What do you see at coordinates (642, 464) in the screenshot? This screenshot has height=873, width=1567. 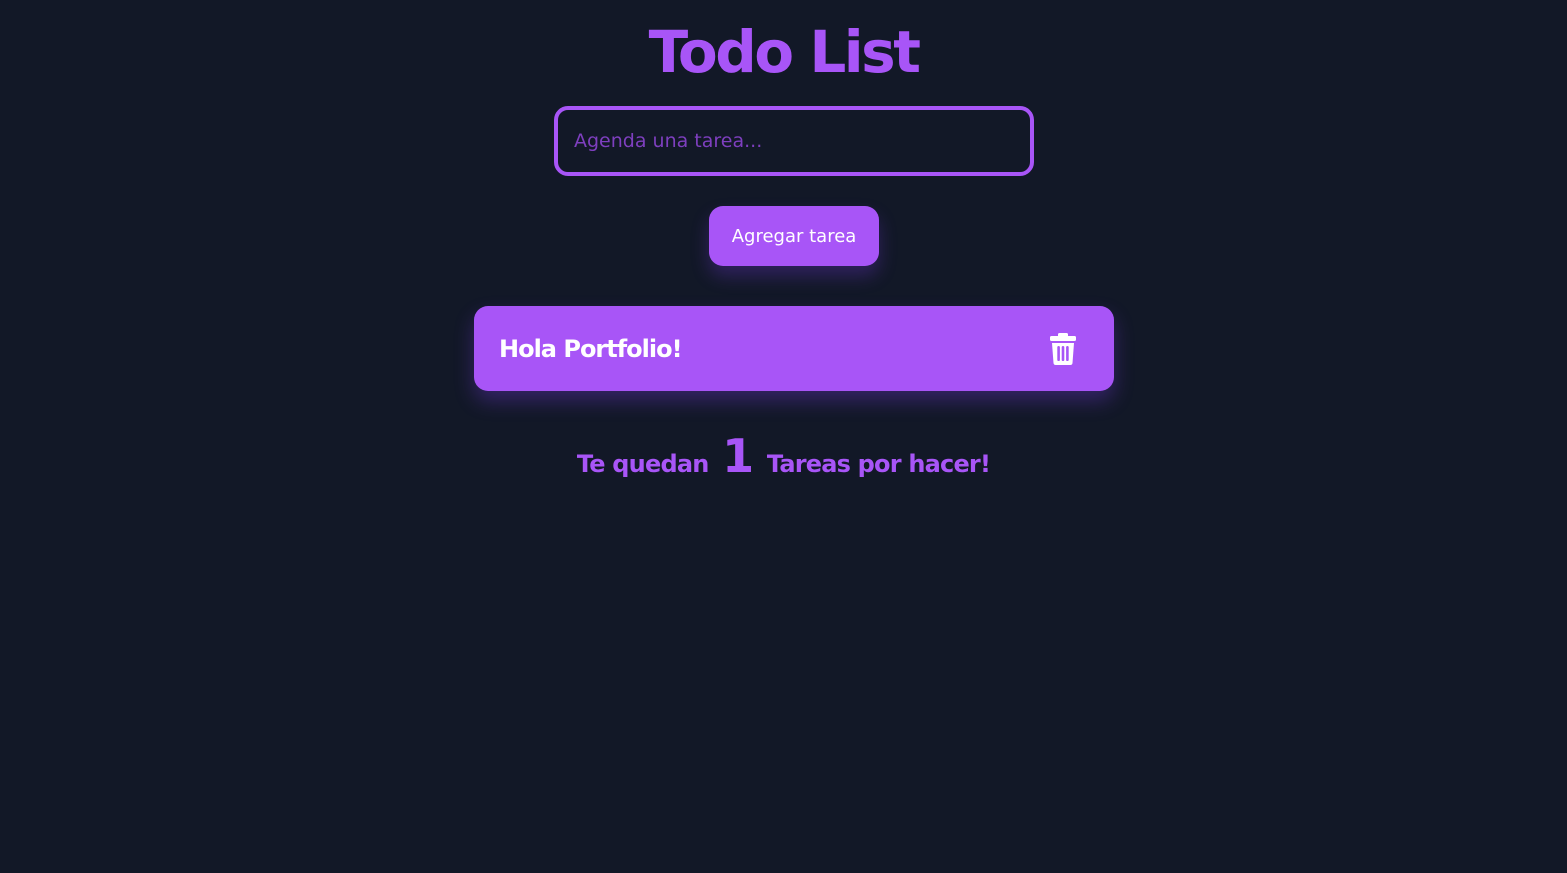 I see `remaining-prefix: Te quedan` at bounding box center [642, 464].